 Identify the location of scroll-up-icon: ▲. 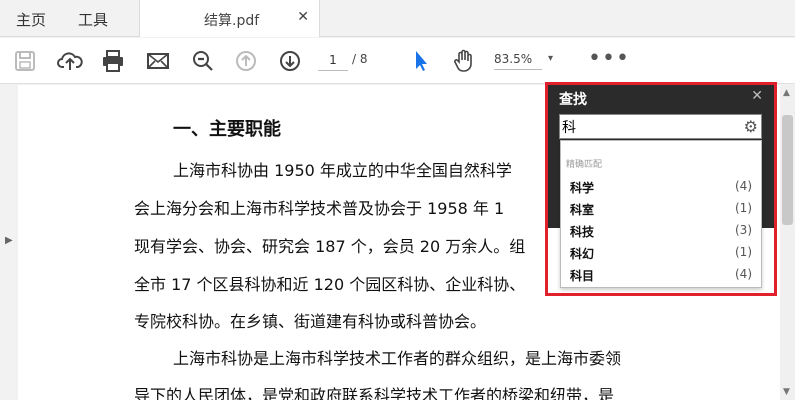
(786, 93).